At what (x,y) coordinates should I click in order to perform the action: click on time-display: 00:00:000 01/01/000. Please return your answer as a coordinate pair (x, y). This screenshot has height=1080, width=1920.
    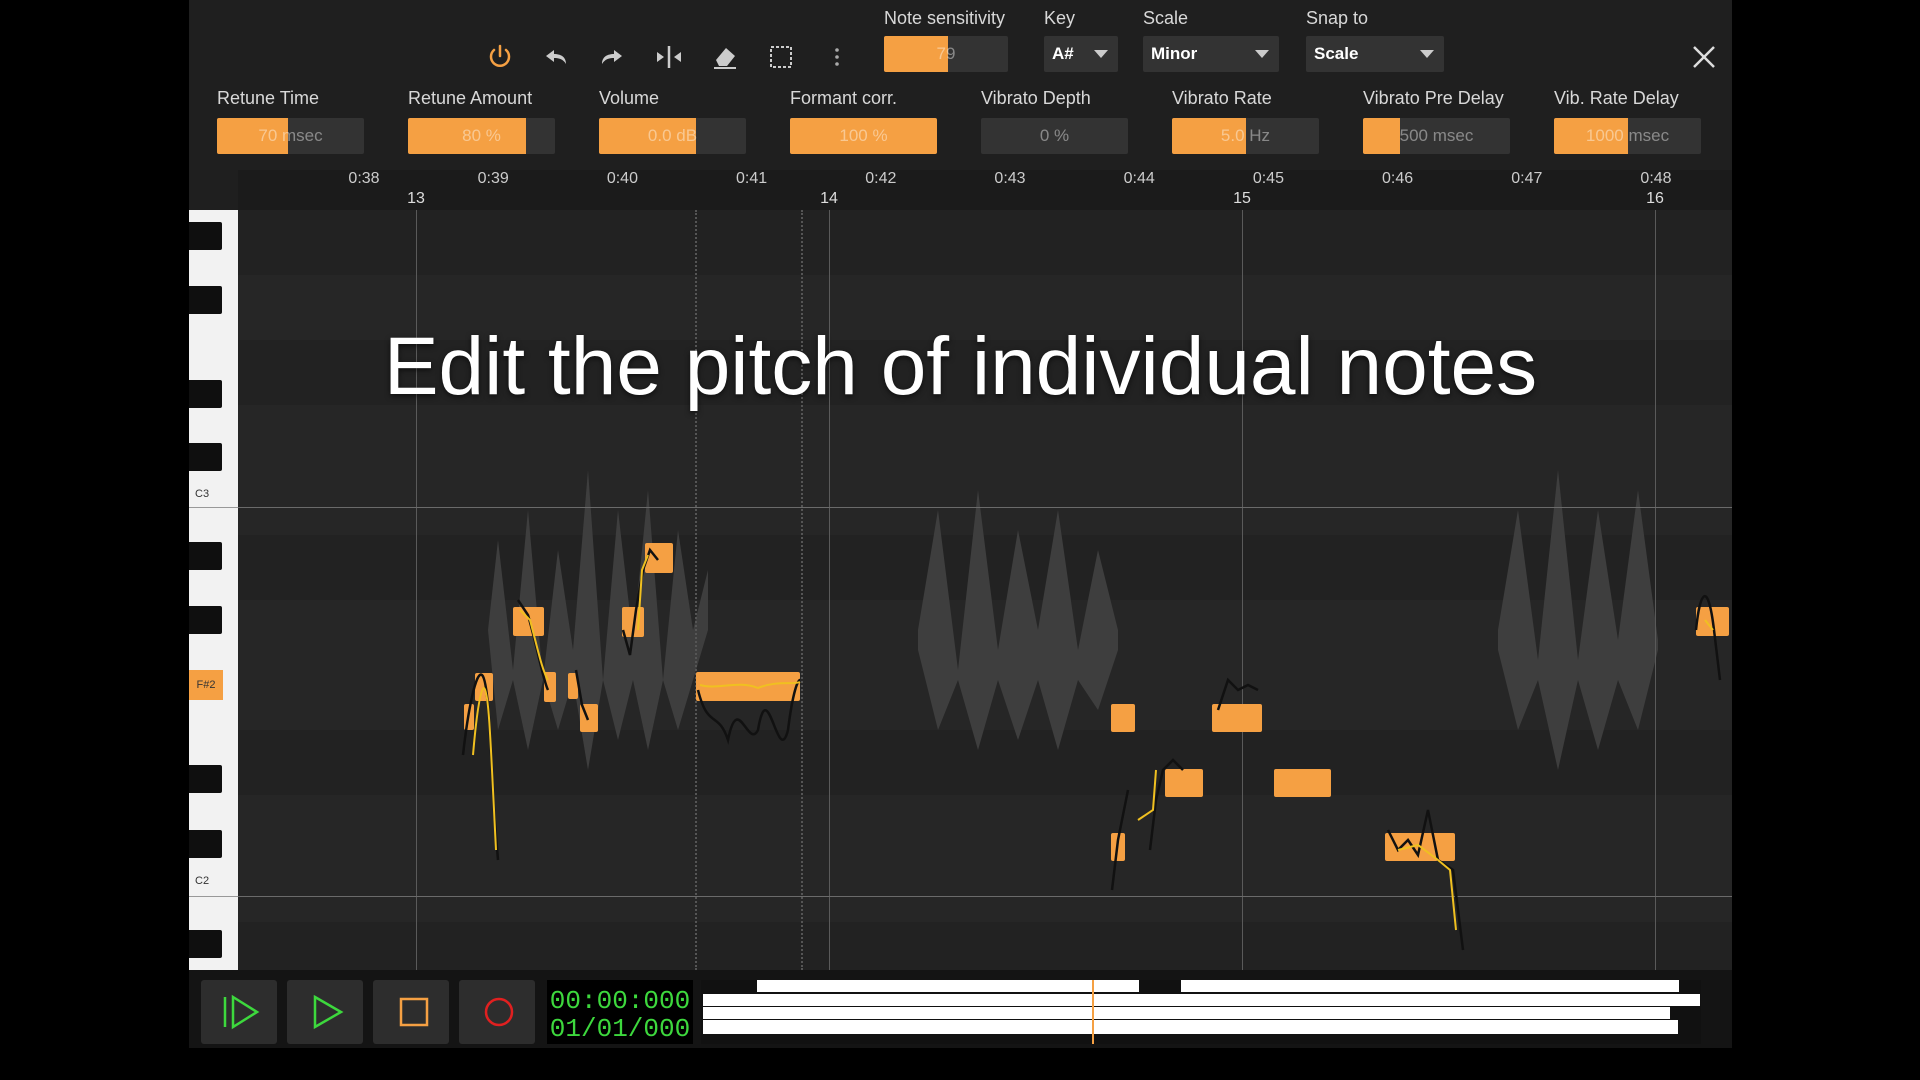
    Looking at the image, I should click on (620, 1012).